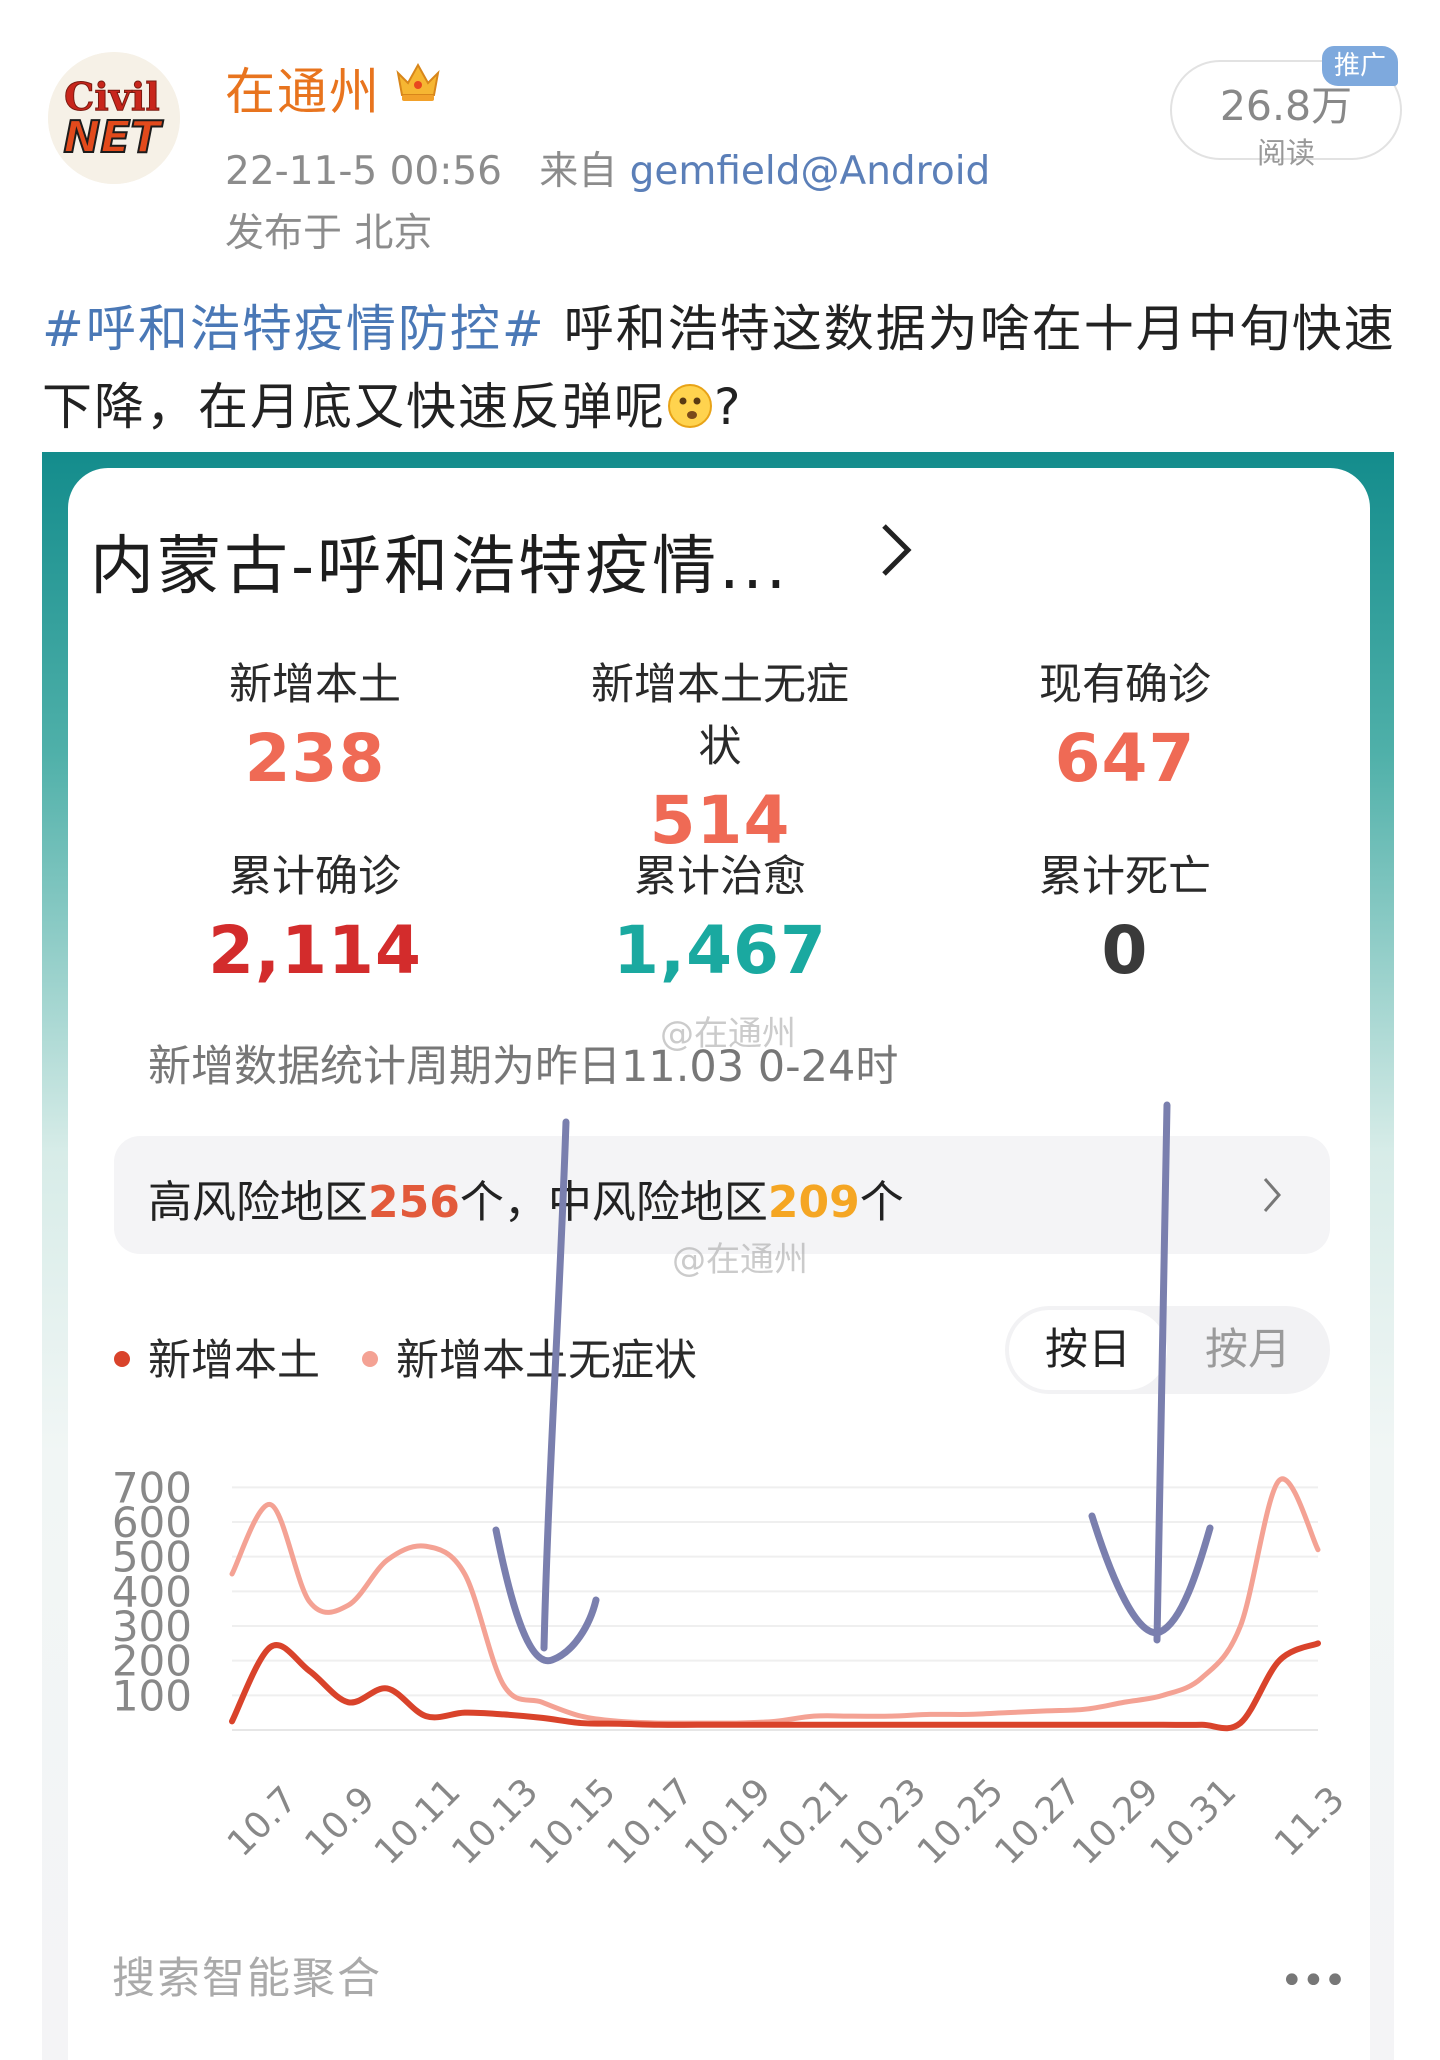 The image size is (1440, 2060). I want to click on stat-label: 新增本土无症状, so click(720, 716).